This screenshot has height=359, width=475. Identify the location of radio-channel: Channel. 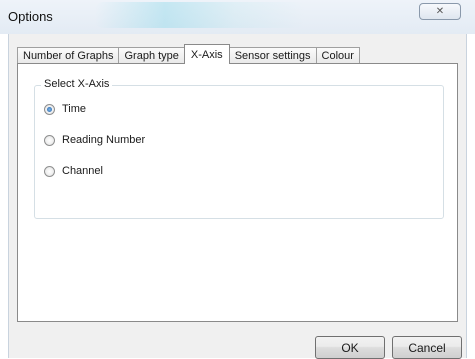
(73, 171).